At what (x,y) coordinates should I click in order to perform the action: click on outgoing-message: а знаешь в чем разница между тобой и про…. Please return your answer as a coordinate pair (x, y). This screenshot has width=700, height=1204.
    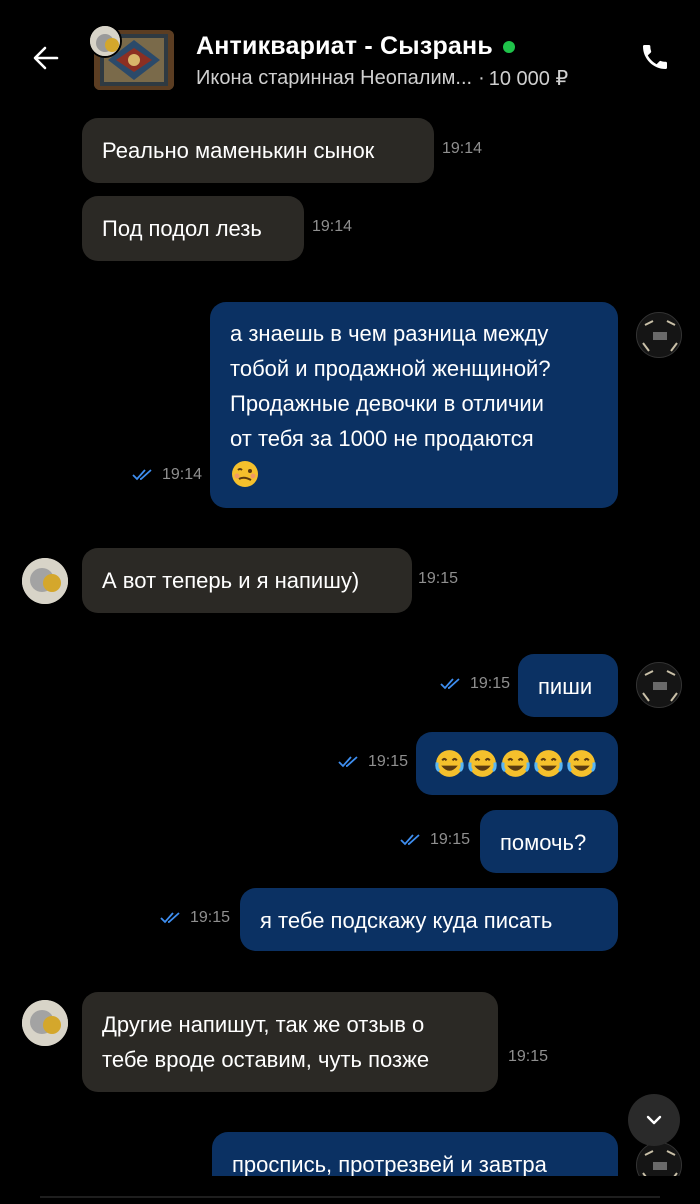
    Looking at the image, I should click on (414, 405).